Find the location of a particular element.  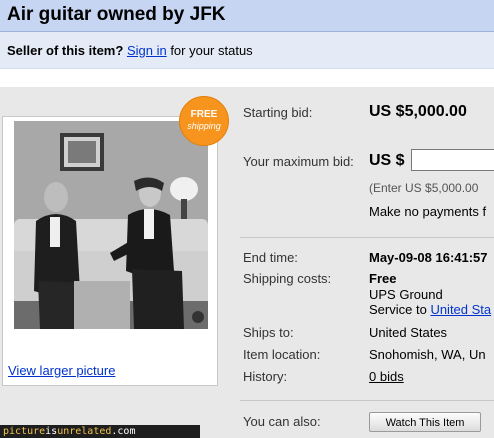

item-title: Air guitar owned by JFK is located at coordinates (116, 14).